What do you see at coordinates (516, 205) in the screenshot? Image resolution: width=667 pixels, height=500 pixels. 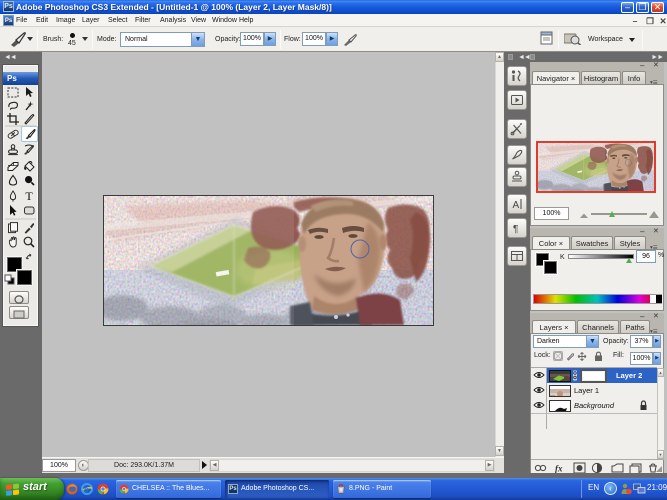 I see `svg-text: A` at bounding box center [516, 205].